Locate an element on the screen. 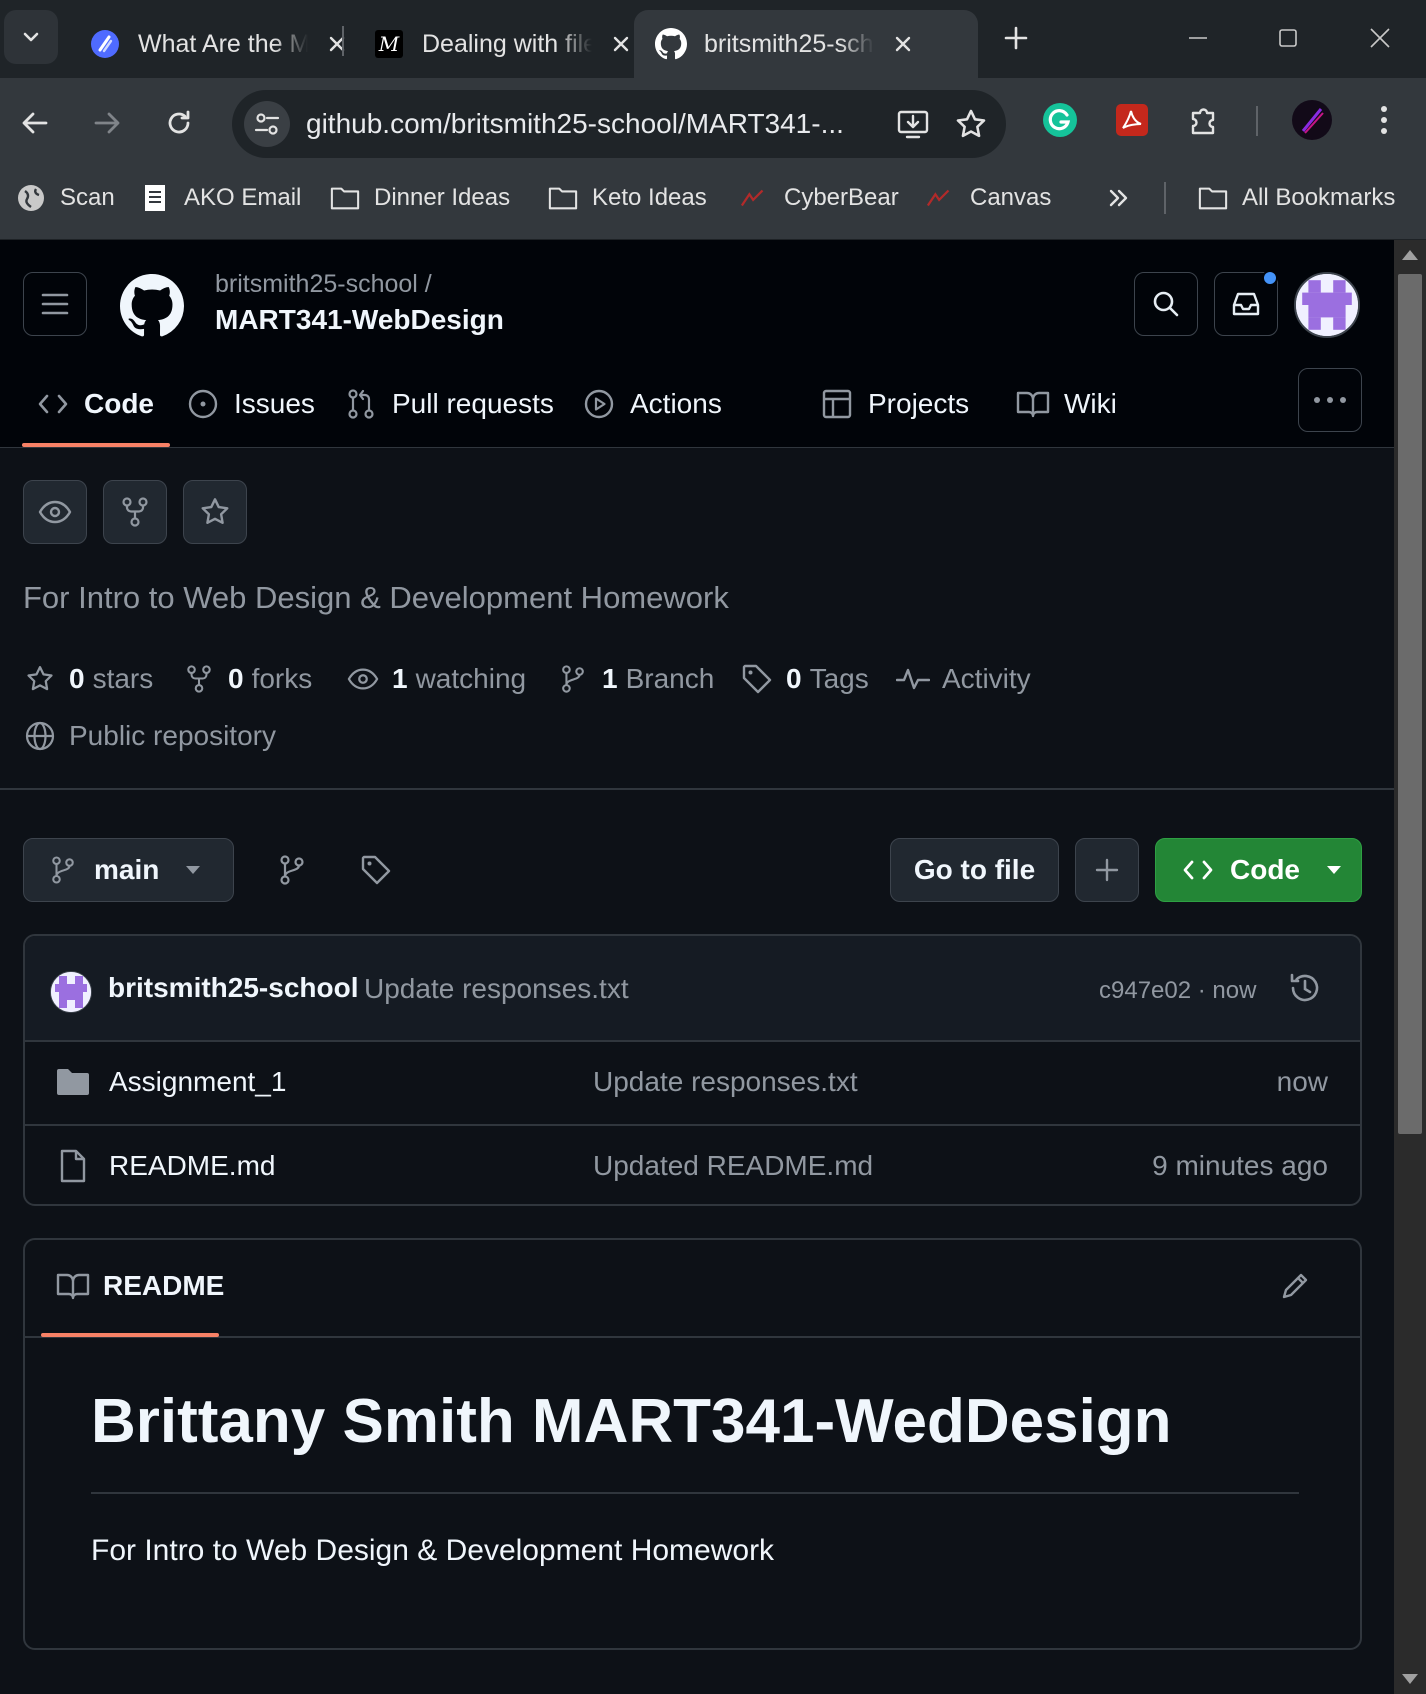 Image resolution: width=1426 pixels, height=1694 pixels. canvas-logo-icon is located at coordinates (755, 198).